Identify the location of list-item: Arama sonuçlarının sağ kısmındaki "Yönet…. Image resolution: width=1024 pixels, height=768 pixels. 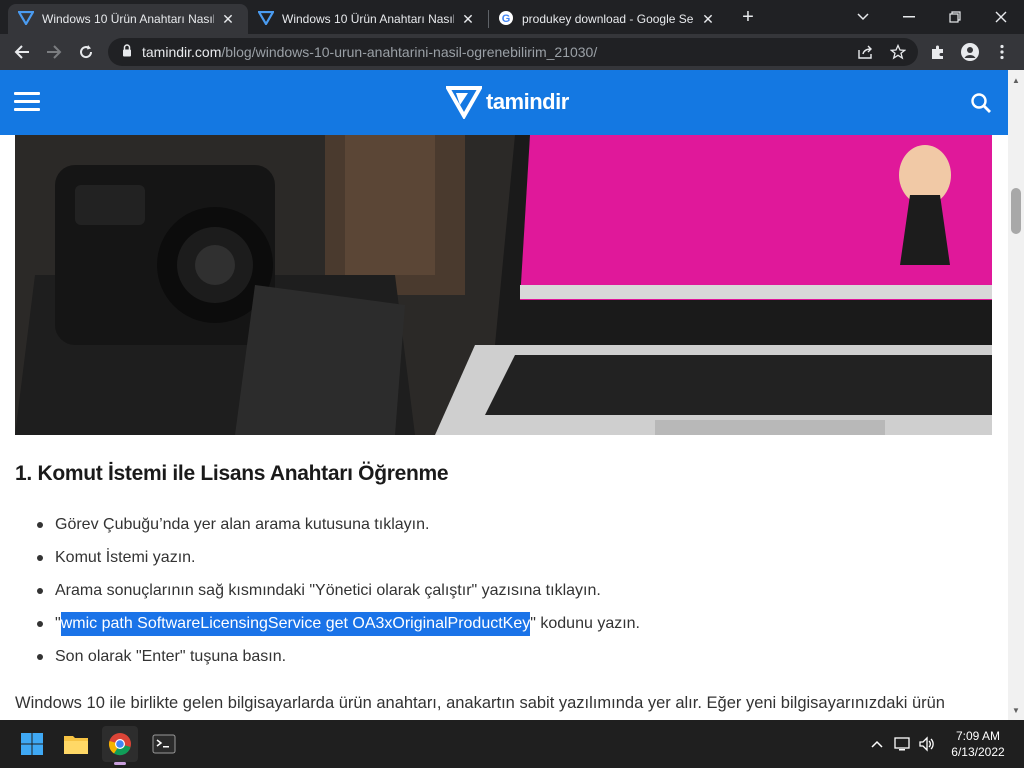
(338, 596).